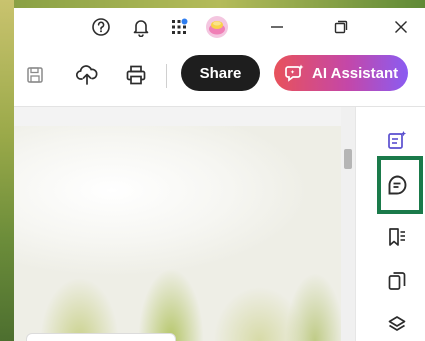 The height and width of the screenshot is (341, 425). What do you see at coordinates (7, 170) in the screenshot?
I see `desktop-background-left` at bounding box center [7, 170].